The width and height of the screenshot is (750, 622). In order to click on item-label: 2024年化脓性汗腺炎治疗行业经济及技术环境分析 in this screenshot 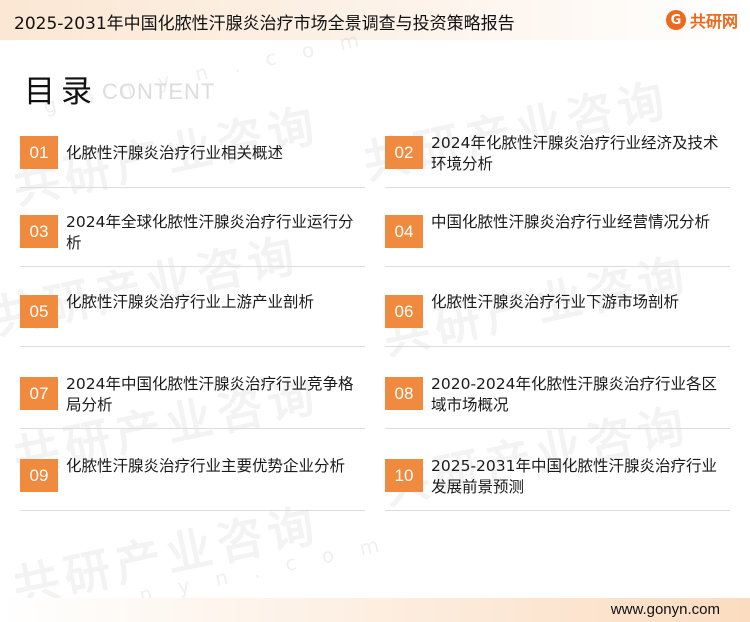, I will do `click(575, 153)`.